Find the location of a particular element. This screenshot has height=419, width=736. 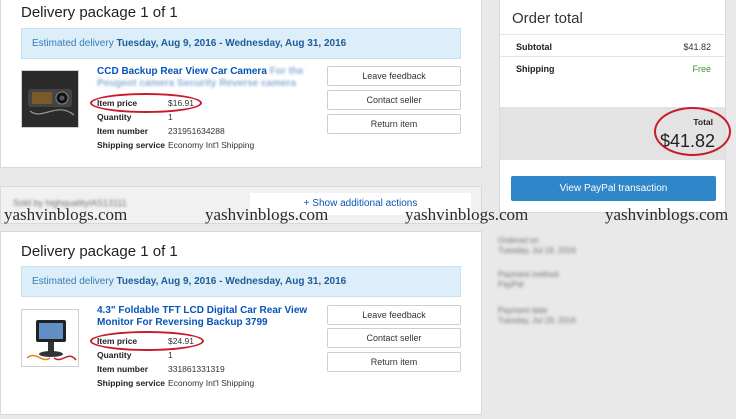

side-info-value: PayPal is located at coordinates (511, 284).